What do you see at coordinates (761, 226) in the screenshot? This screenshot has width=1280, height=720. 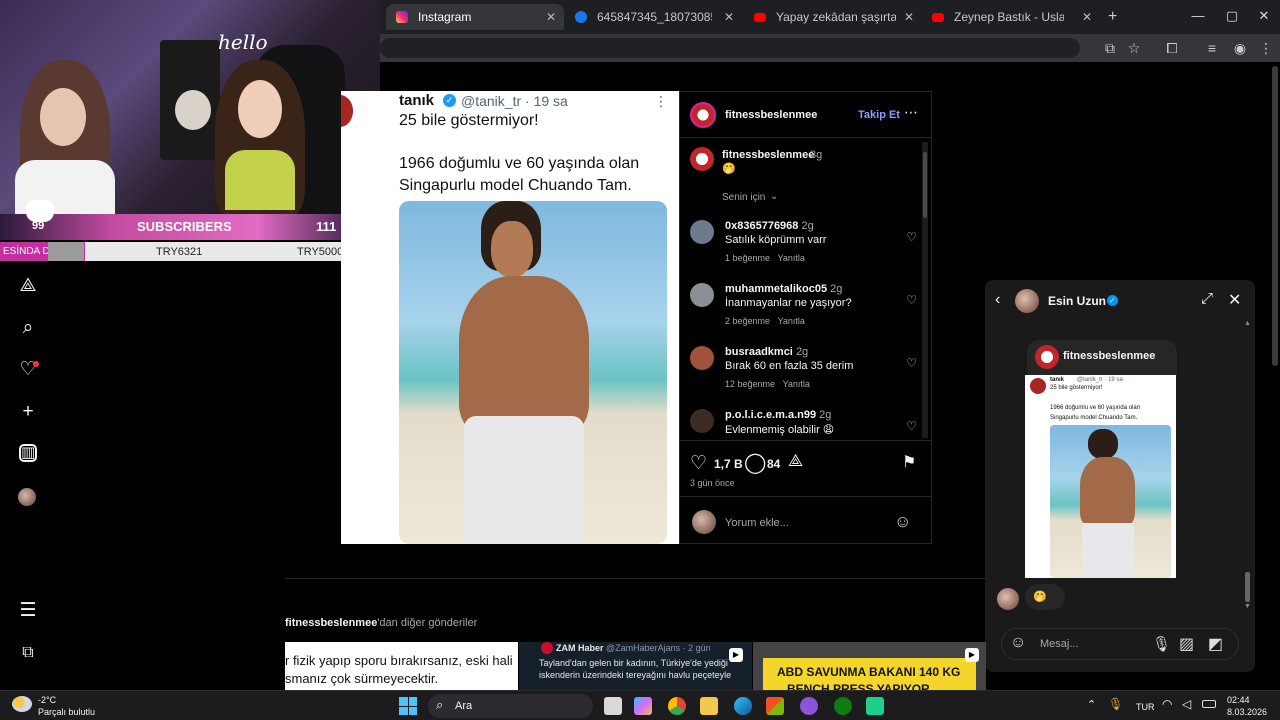 I see `comment-username: 0x8365776968` at bounding box center [761, 226].